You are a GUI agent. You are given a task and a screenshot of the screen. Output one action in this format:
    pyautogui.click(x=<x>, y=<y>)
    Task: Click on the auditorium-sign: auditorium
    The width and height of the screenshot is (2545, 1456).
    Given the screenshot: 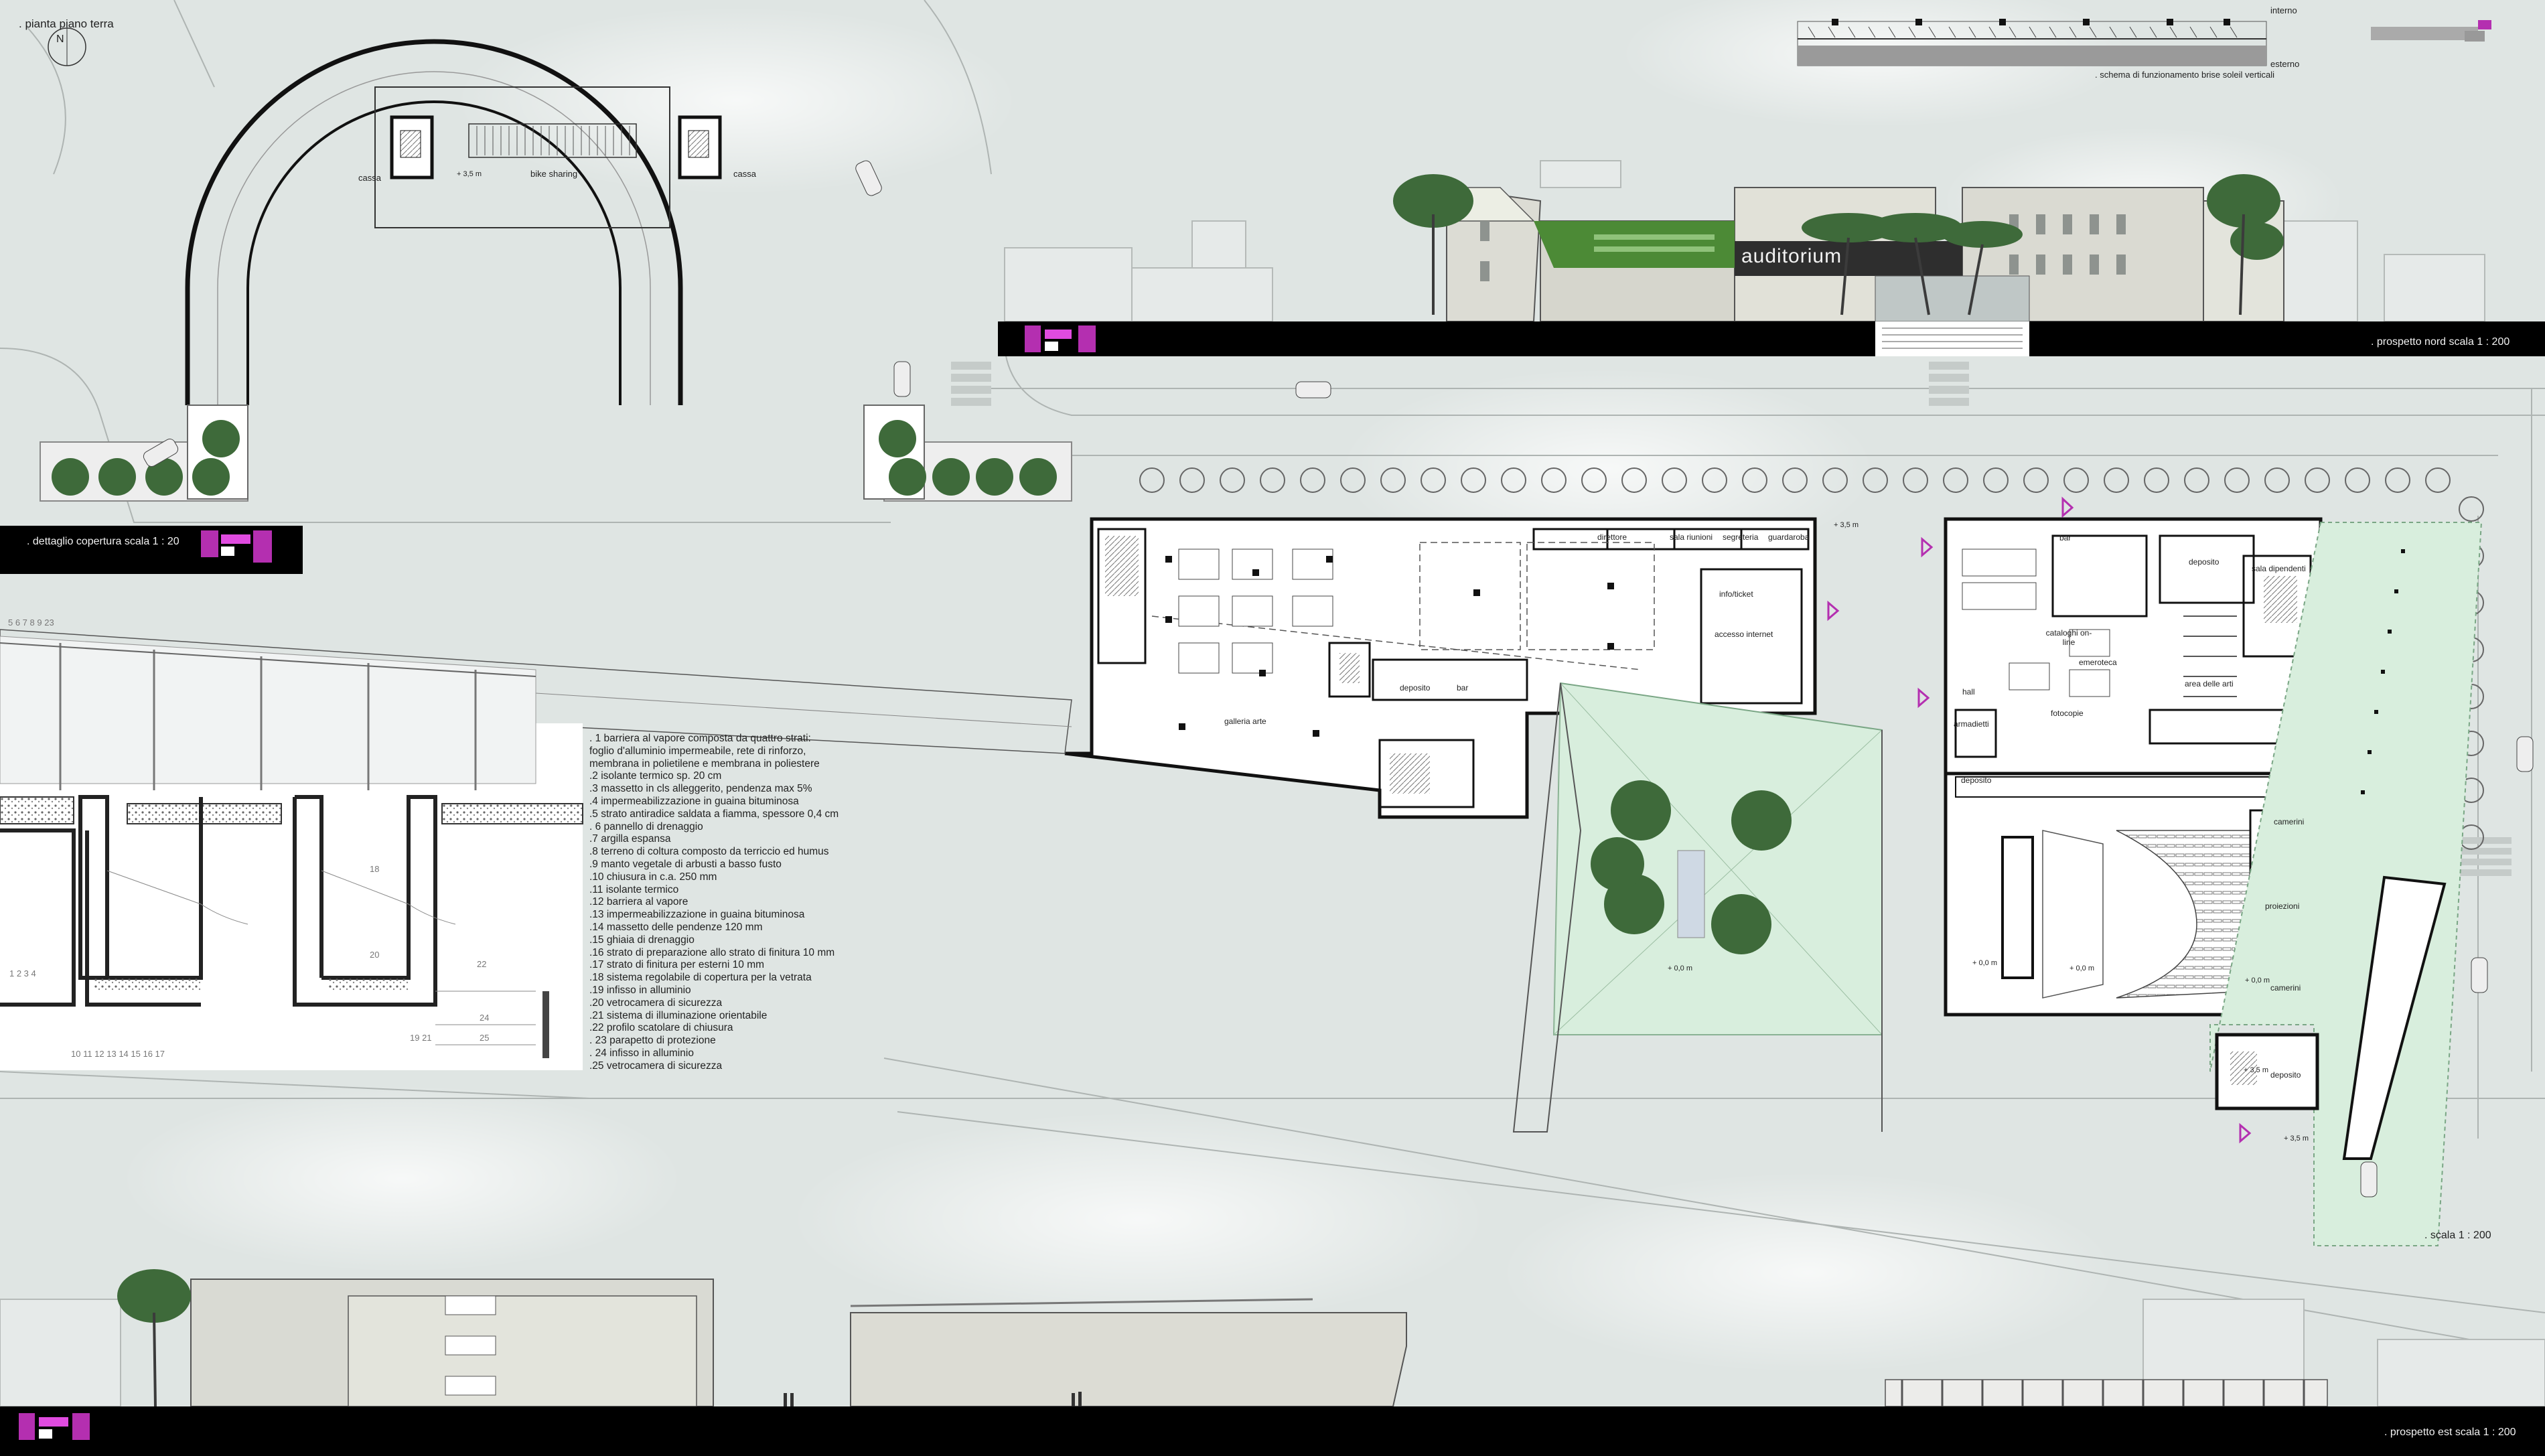 What is the action you would take?
    pyautogui.click(x=1792, y=256)
    